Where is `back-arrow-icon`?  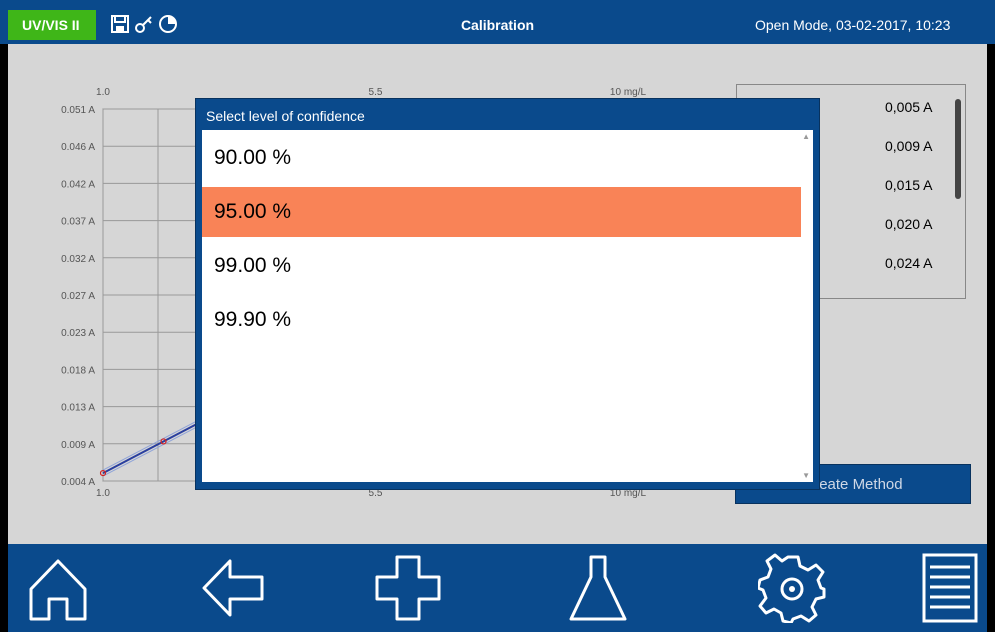 back-arrow-icon is located at coordinates (233, 588).